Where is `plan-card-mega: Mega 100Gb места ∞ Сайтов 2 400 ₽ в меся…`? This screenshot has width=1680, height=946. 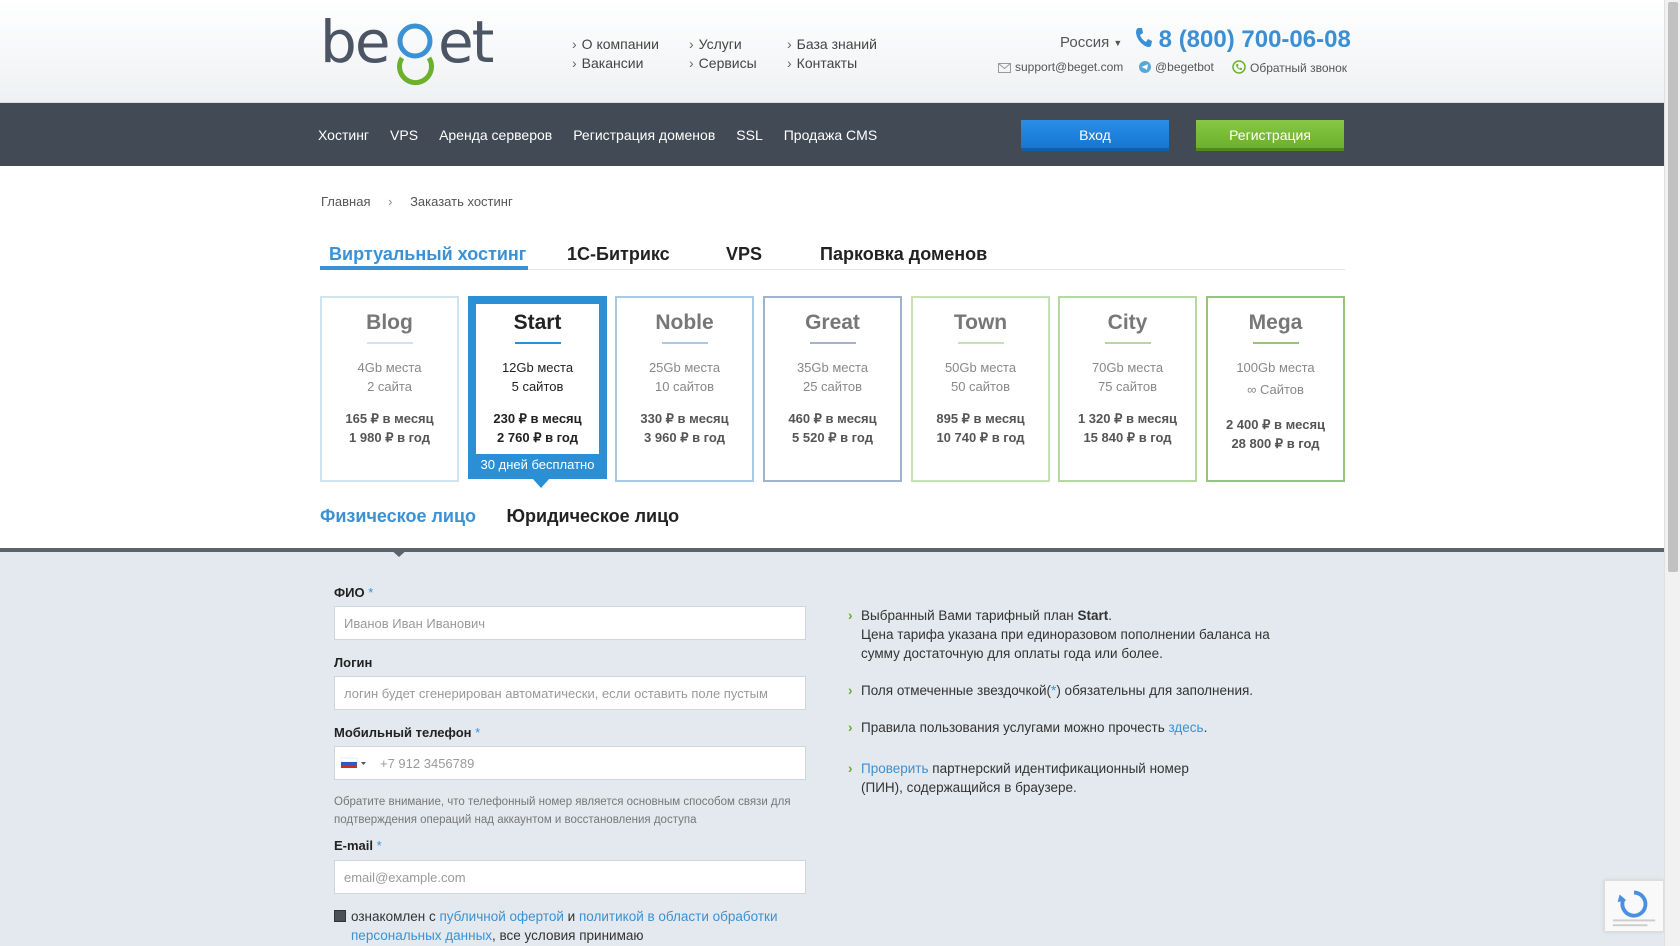
plan-card-mega: Mega 100Gb места ∞ Сайтов 2 400 ₽ в меся… is located at coordinates (1275, 389).